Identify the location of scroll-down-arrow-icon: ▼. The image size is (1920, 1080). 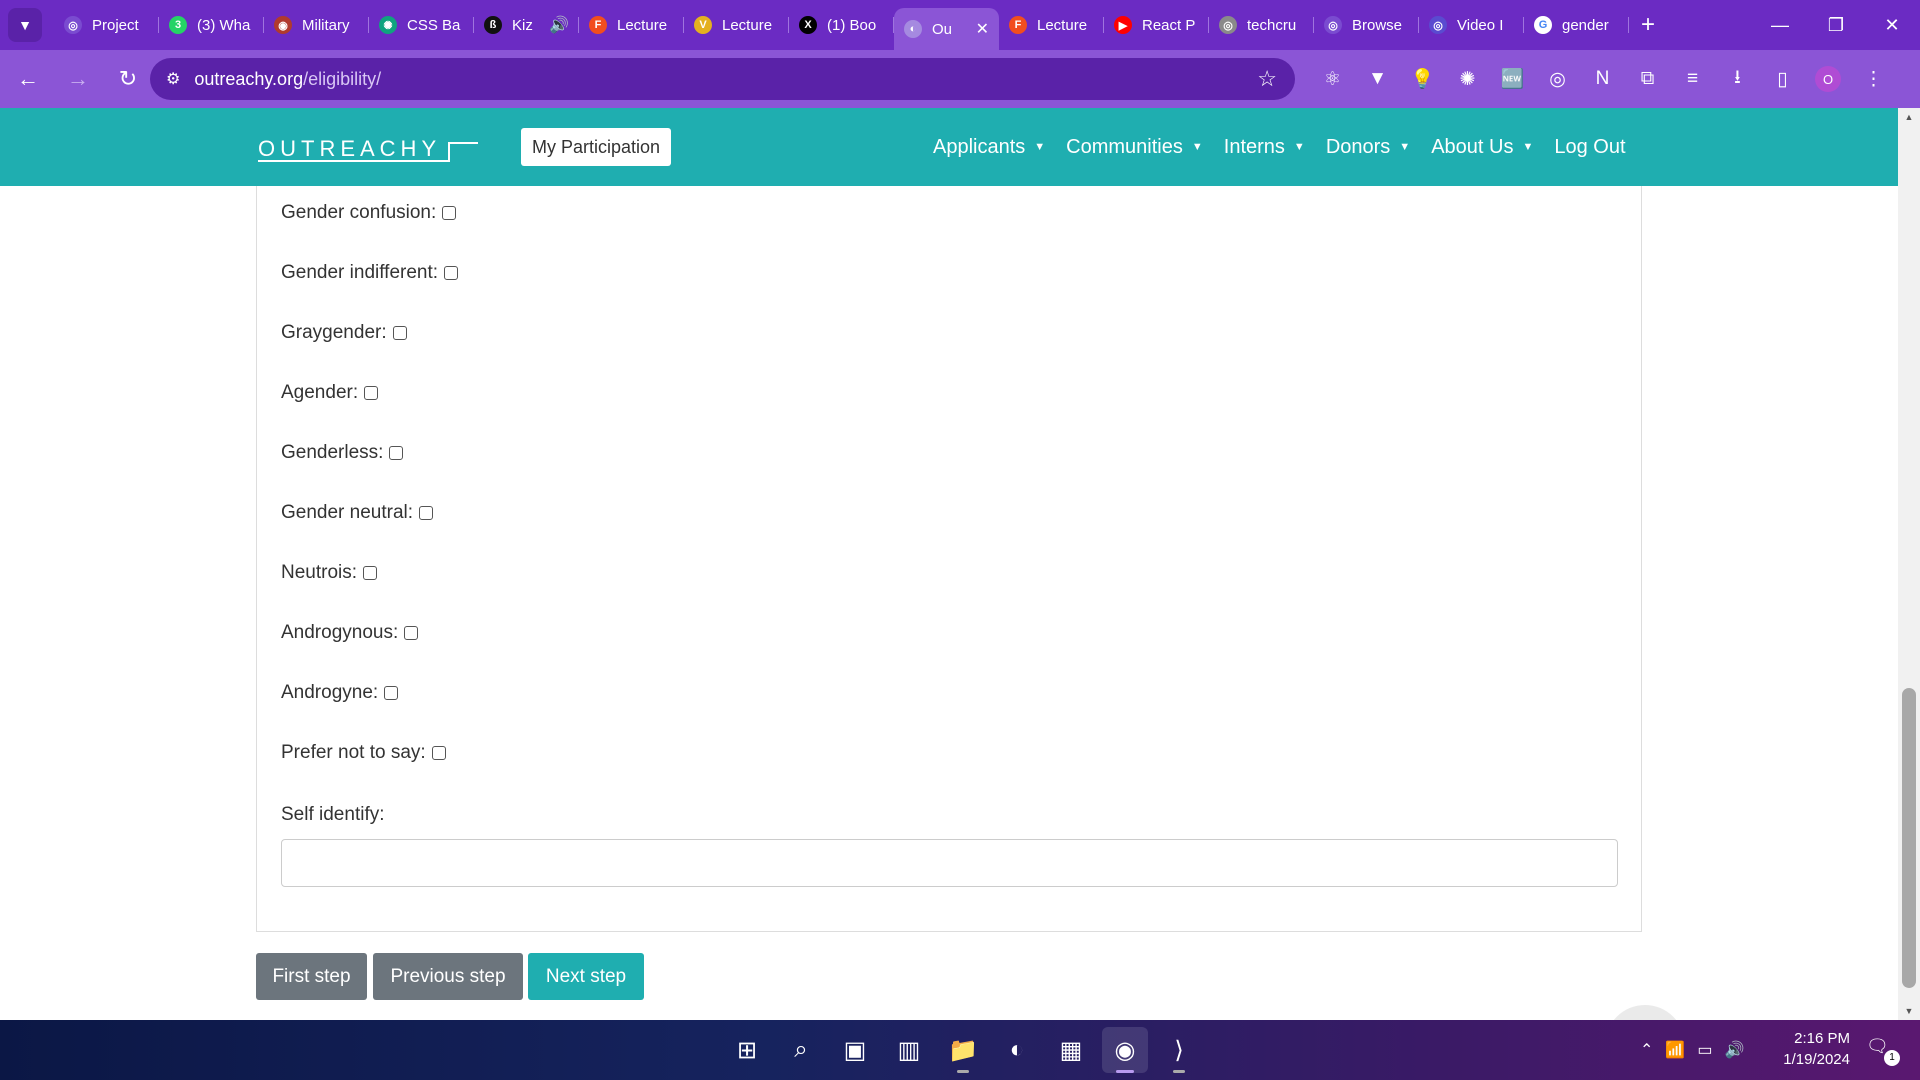
(1909, 1011).